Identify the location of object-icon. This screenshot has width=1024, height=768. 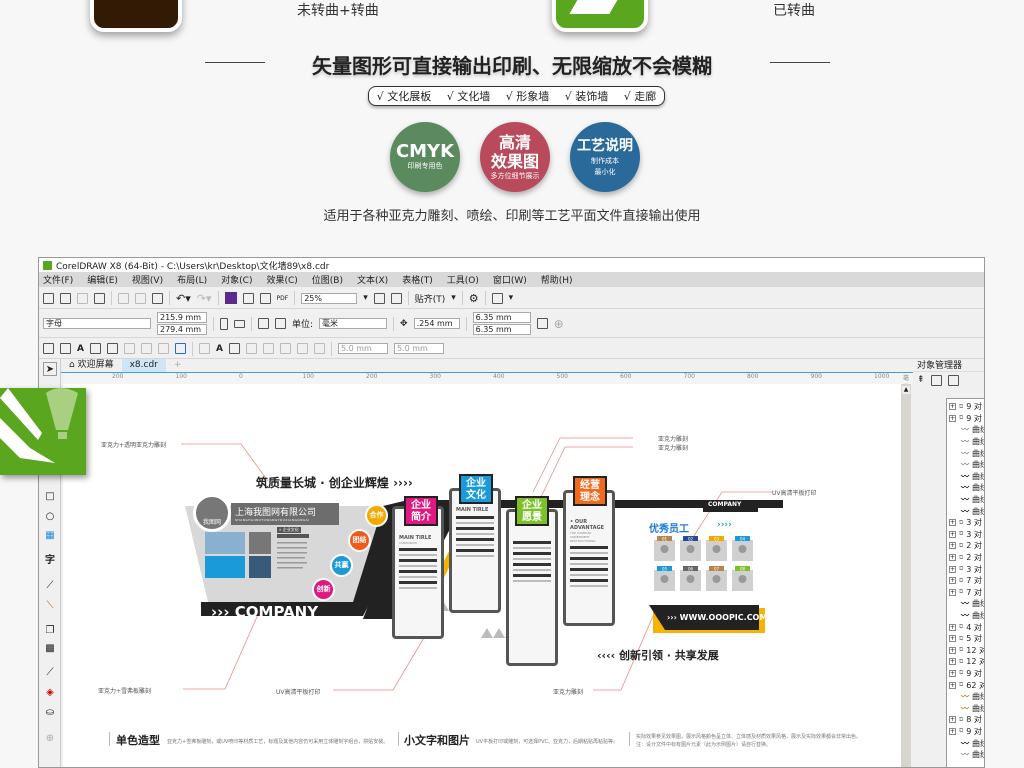
(112, 348).